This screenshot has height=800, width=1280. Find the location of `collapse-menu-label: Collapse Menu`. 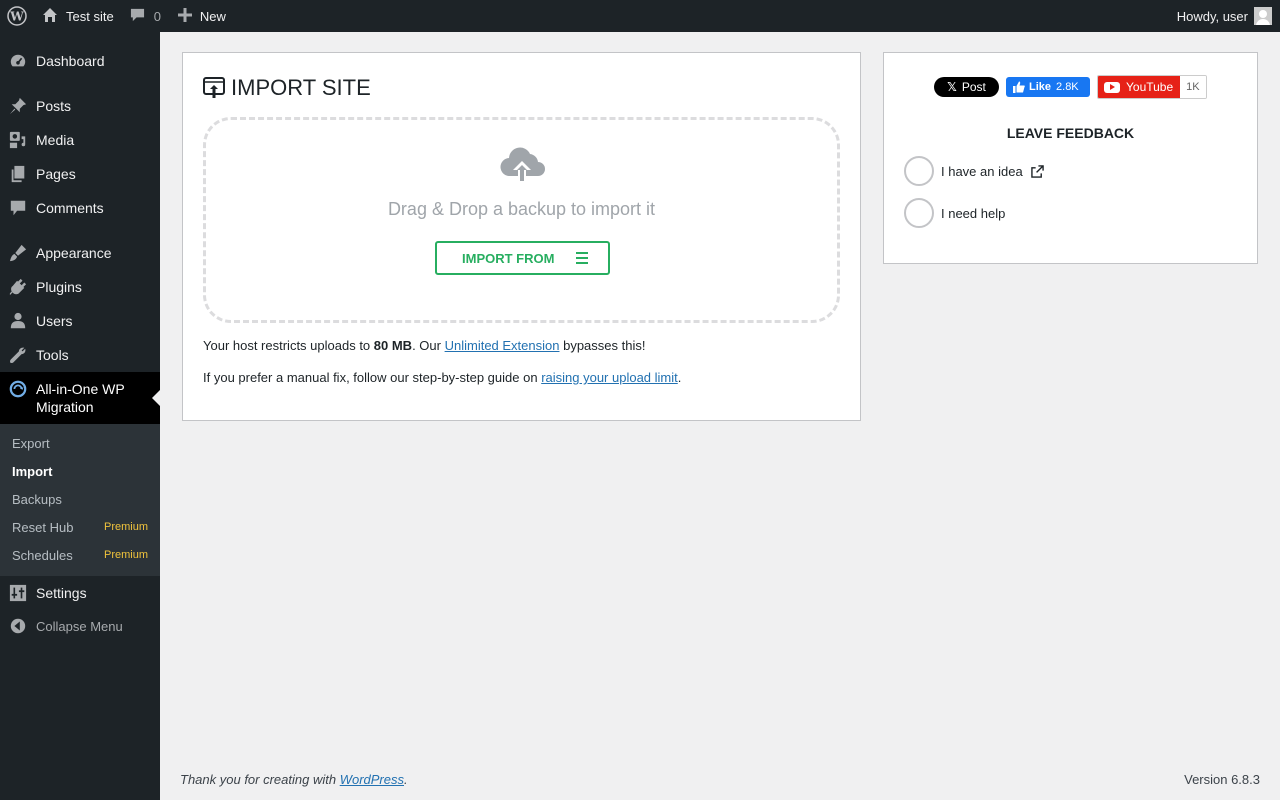

collapse-menu-label: Collapse Menu is located at coordinates (79, 626).